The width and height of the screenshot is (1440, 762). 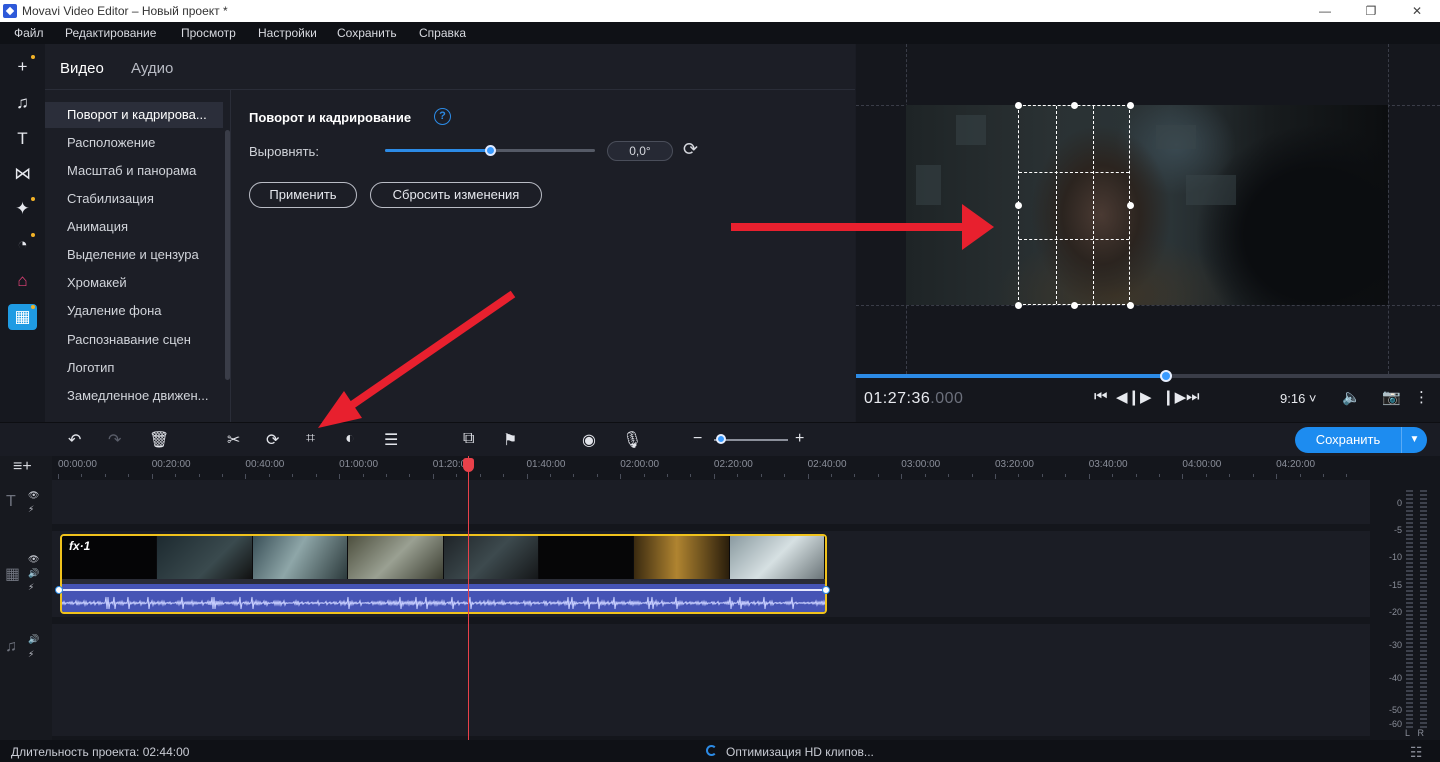 What do you see at coordinates (134, 368) in the screenshot?
I see `tool-logo: Логотип` at bounding box center [134, 368].